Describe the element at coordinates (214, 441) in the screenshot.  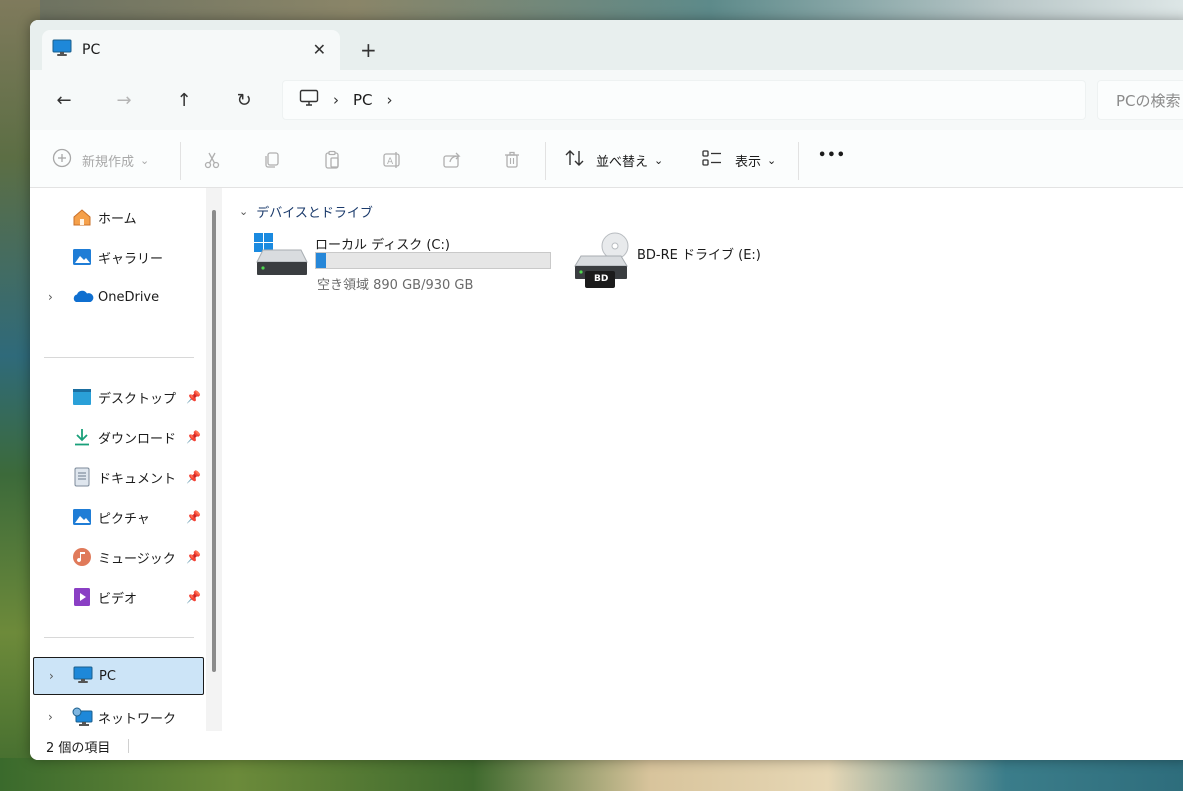
I see `sidebar-scroll-thumb` at that location.